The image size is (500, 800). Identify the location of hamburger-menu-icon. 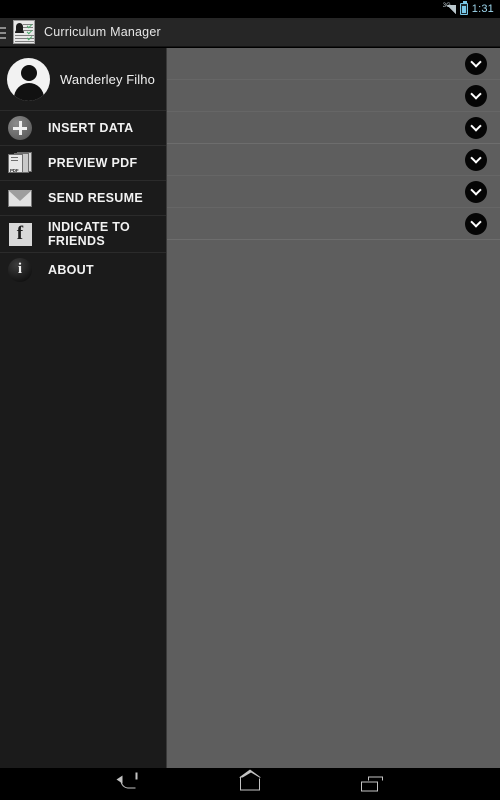
(4, 32).